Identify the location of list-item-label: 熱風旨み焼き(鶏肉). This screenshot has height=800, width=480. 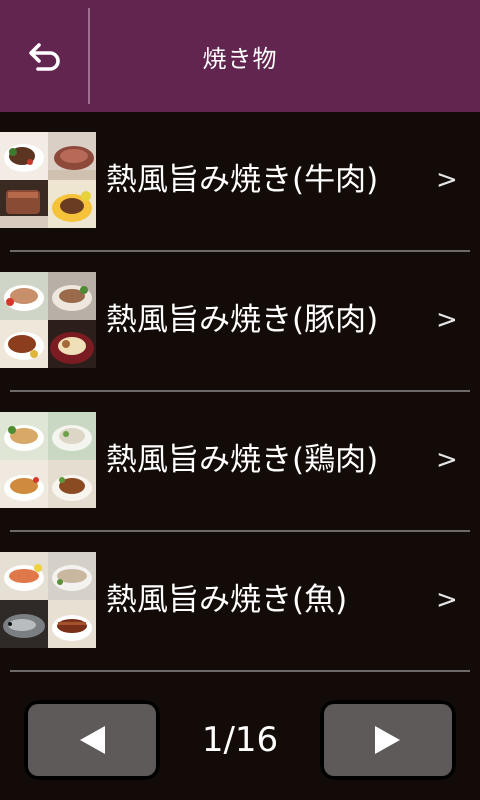
(242, 460).